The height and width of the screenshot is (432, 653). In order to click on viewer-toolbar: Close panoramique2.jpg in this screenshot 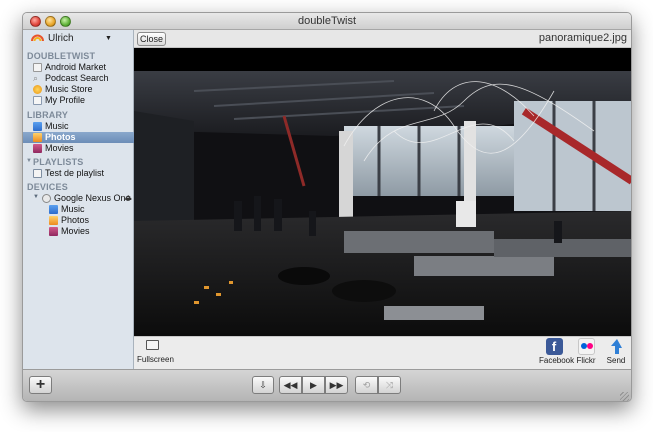, I will do `click(382, 39)`.